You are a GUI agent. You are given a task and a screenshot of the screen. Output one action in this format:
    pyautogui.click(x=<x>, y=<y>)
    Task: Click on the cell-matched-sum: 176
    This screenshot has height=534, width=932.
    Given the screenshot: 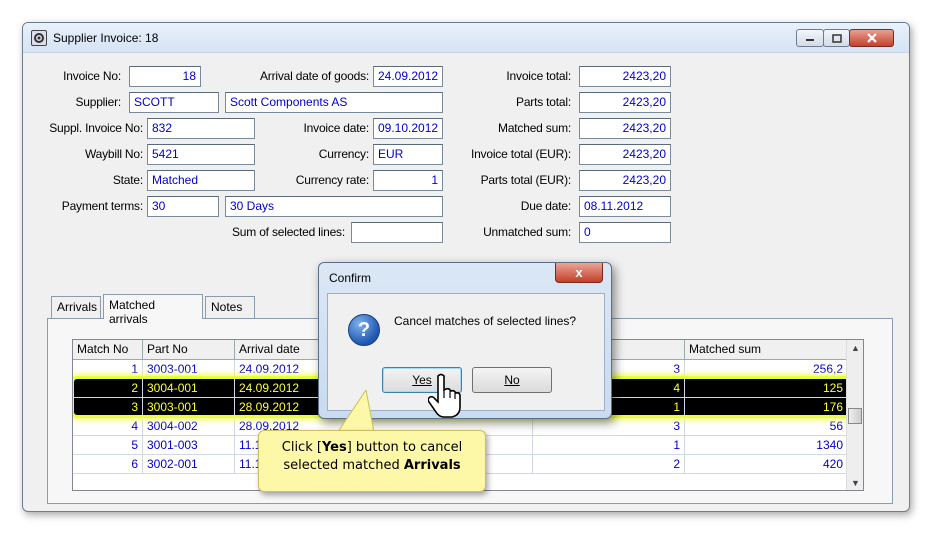 What is the action you would take?
    pyautogui.click(x=766, y=407)
    